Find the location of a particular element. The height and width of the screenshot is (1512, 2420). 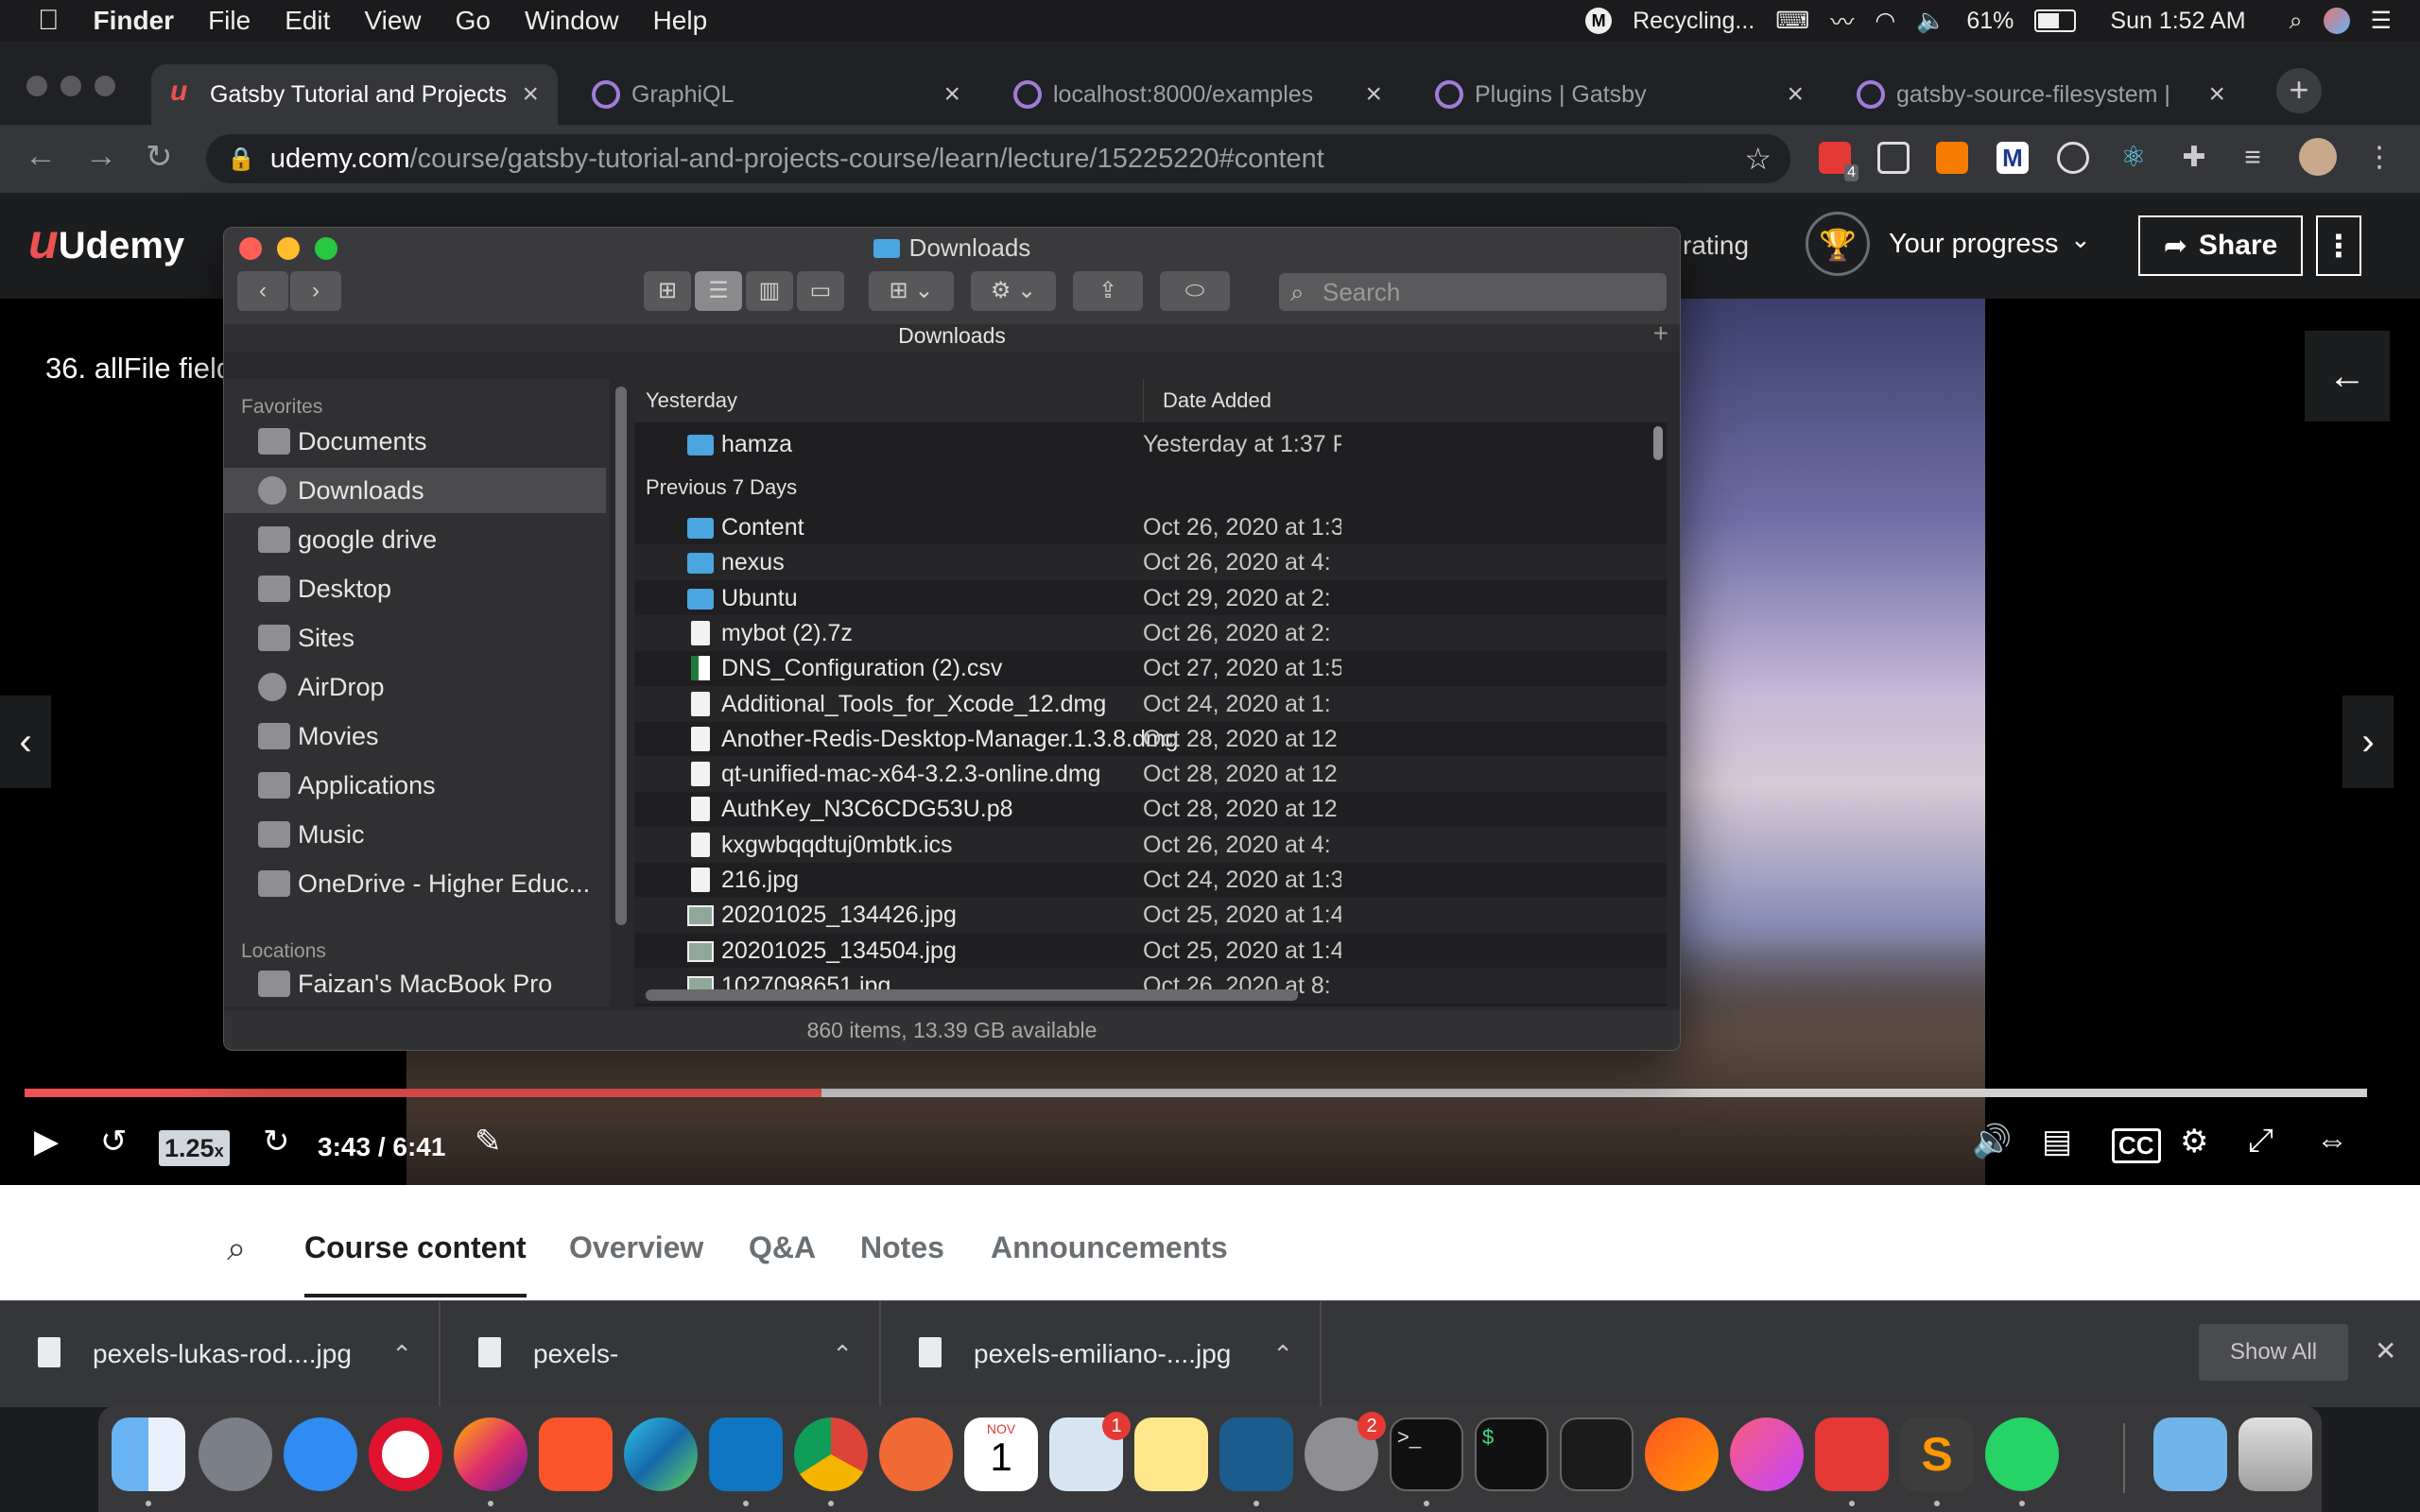

transcript-icon: ▤ is located at coordinates (2057, 1141).